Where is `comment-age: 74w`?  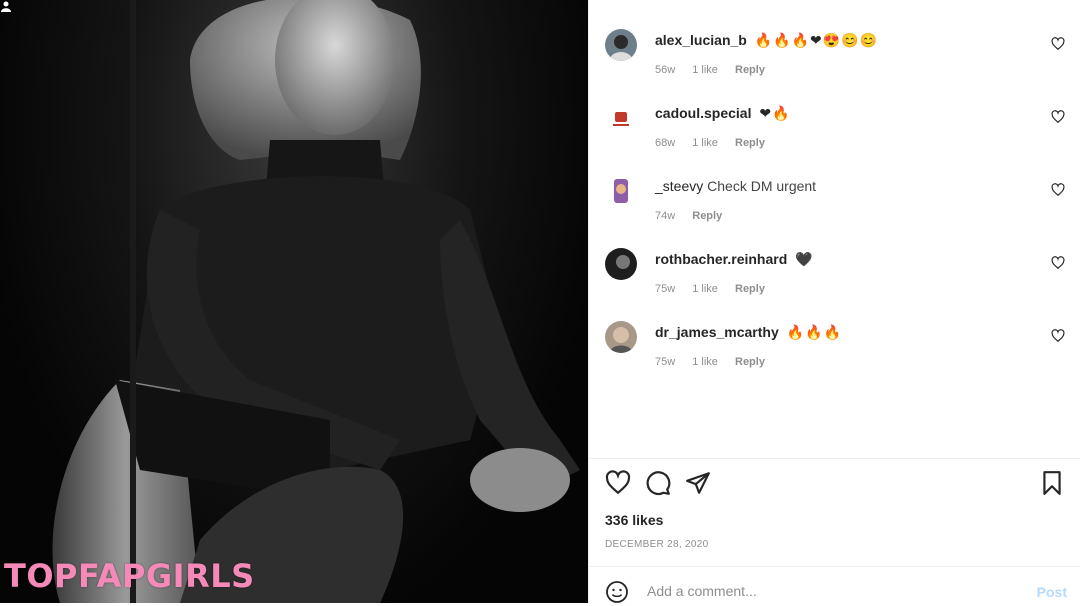
comment-age: 74w is located at coordinates (665, 216).